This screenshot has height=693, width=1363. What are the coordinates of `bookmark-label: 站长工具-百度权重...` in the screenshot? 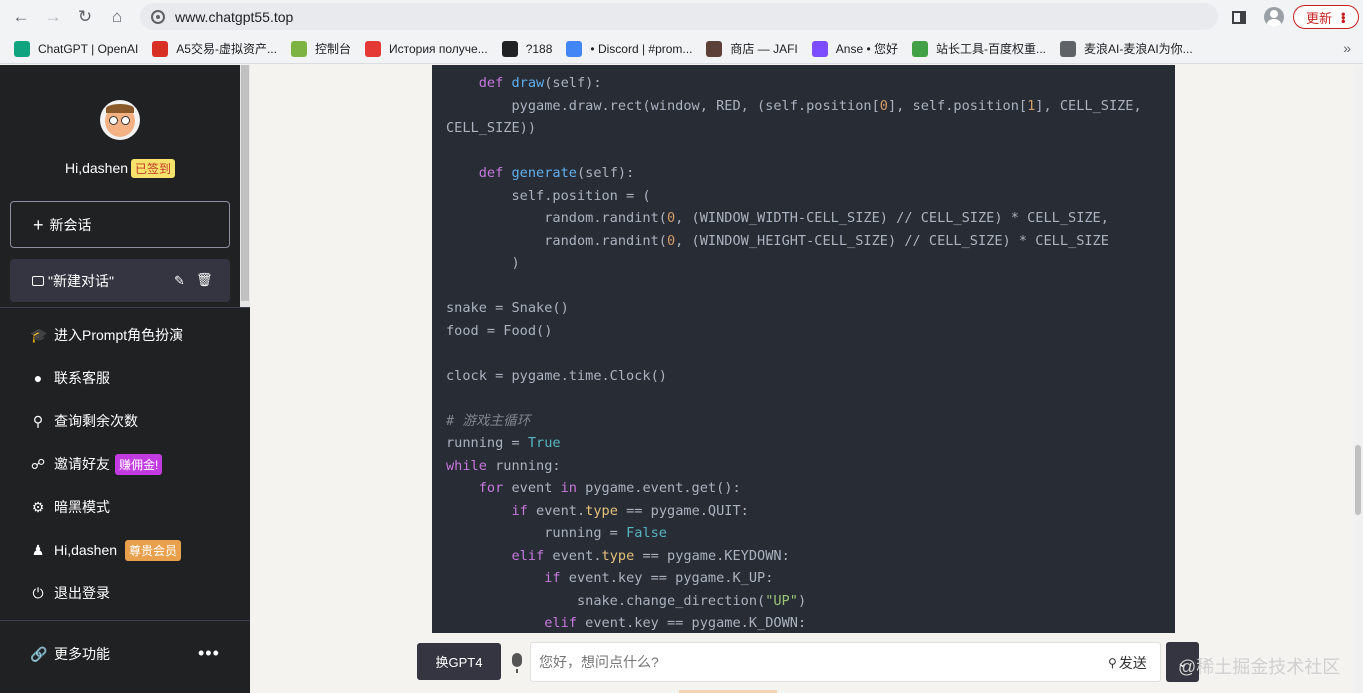 It's located at (991, 49).